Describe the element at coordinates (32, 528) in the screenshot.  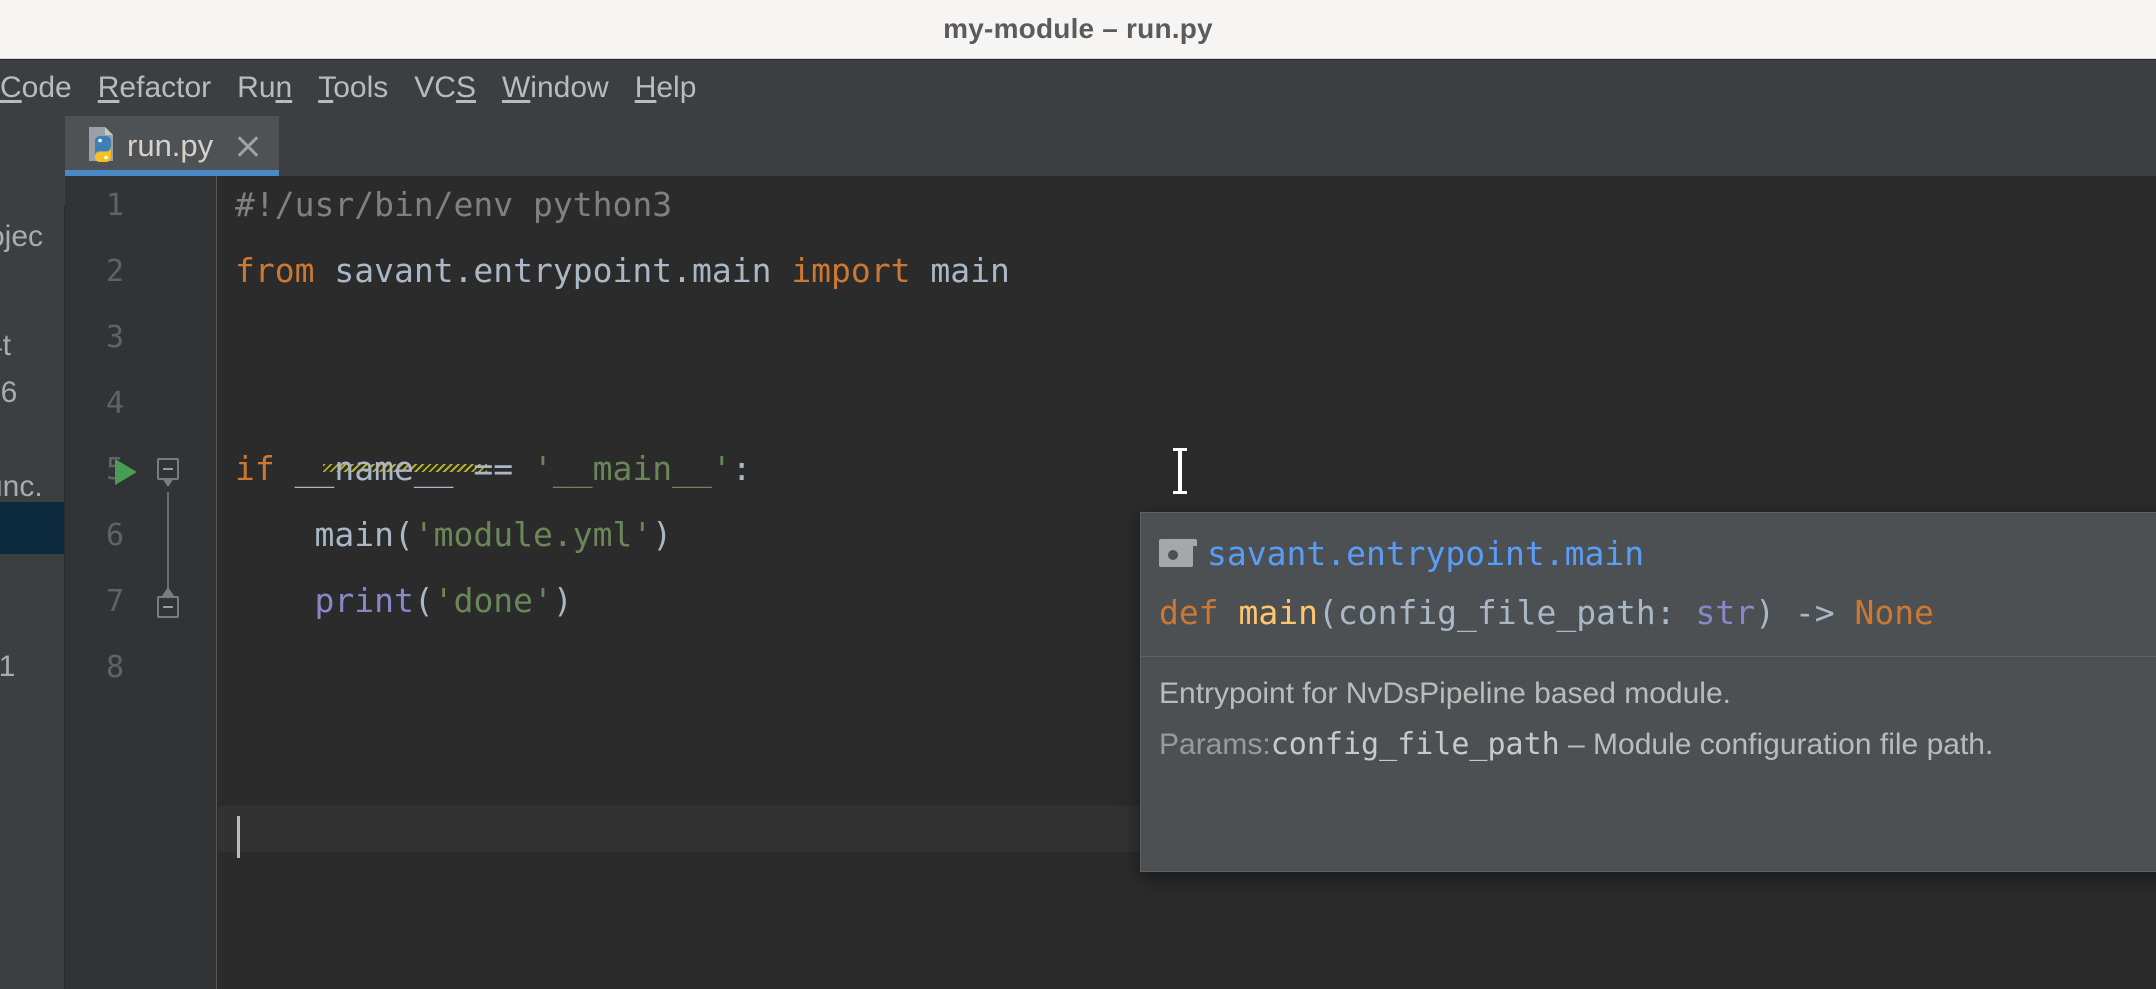
I see `project-selected-row` at that location.